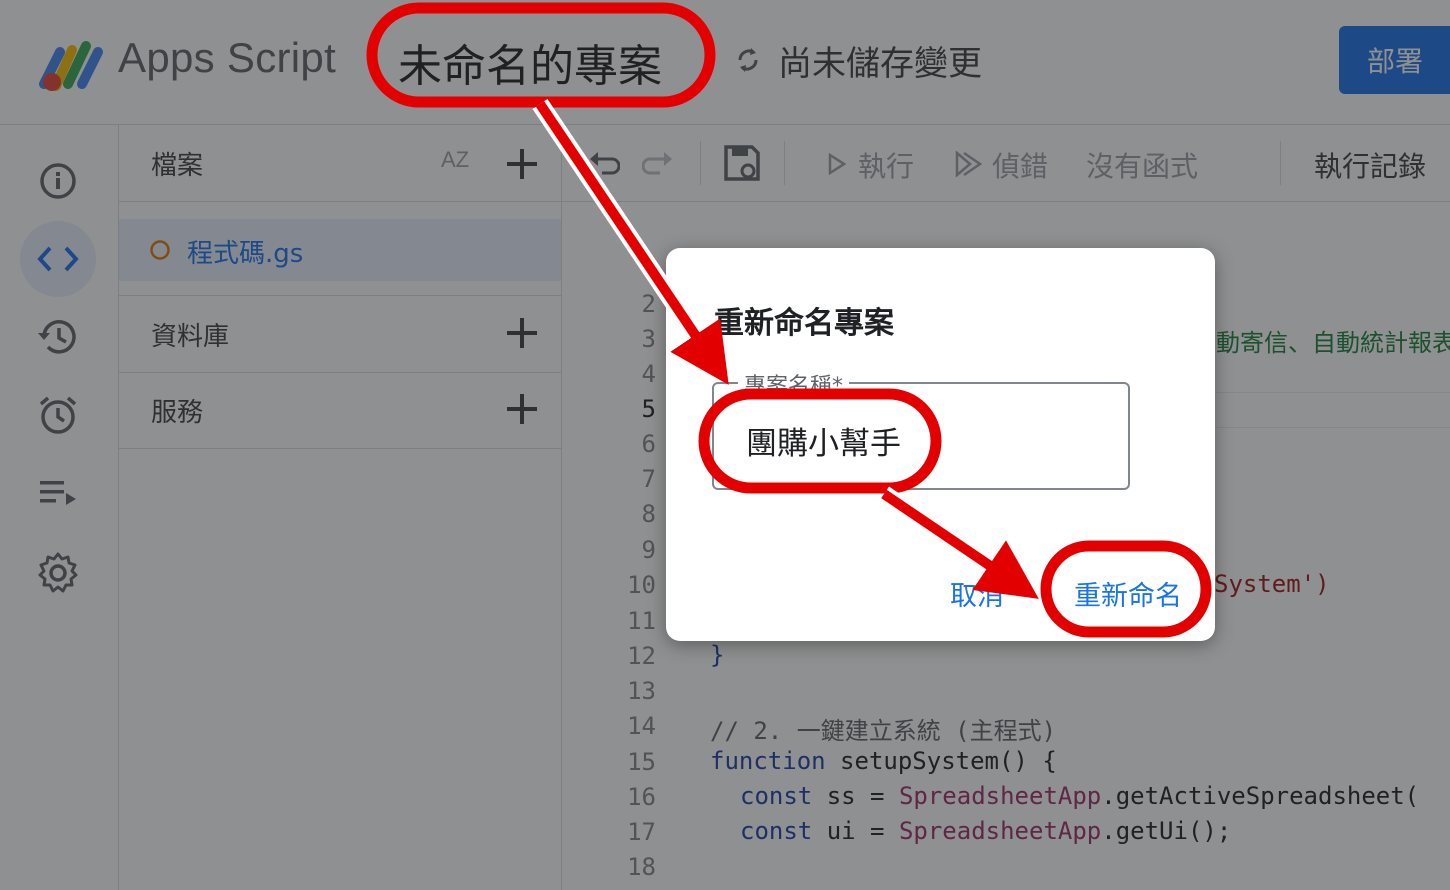 The height and width of the screenshot is (890, 1450). What do you see at coordinates (823, 440) in the screenshot?
I see `project-name-value: 團購小幫手` at bounding box center [823, 440].